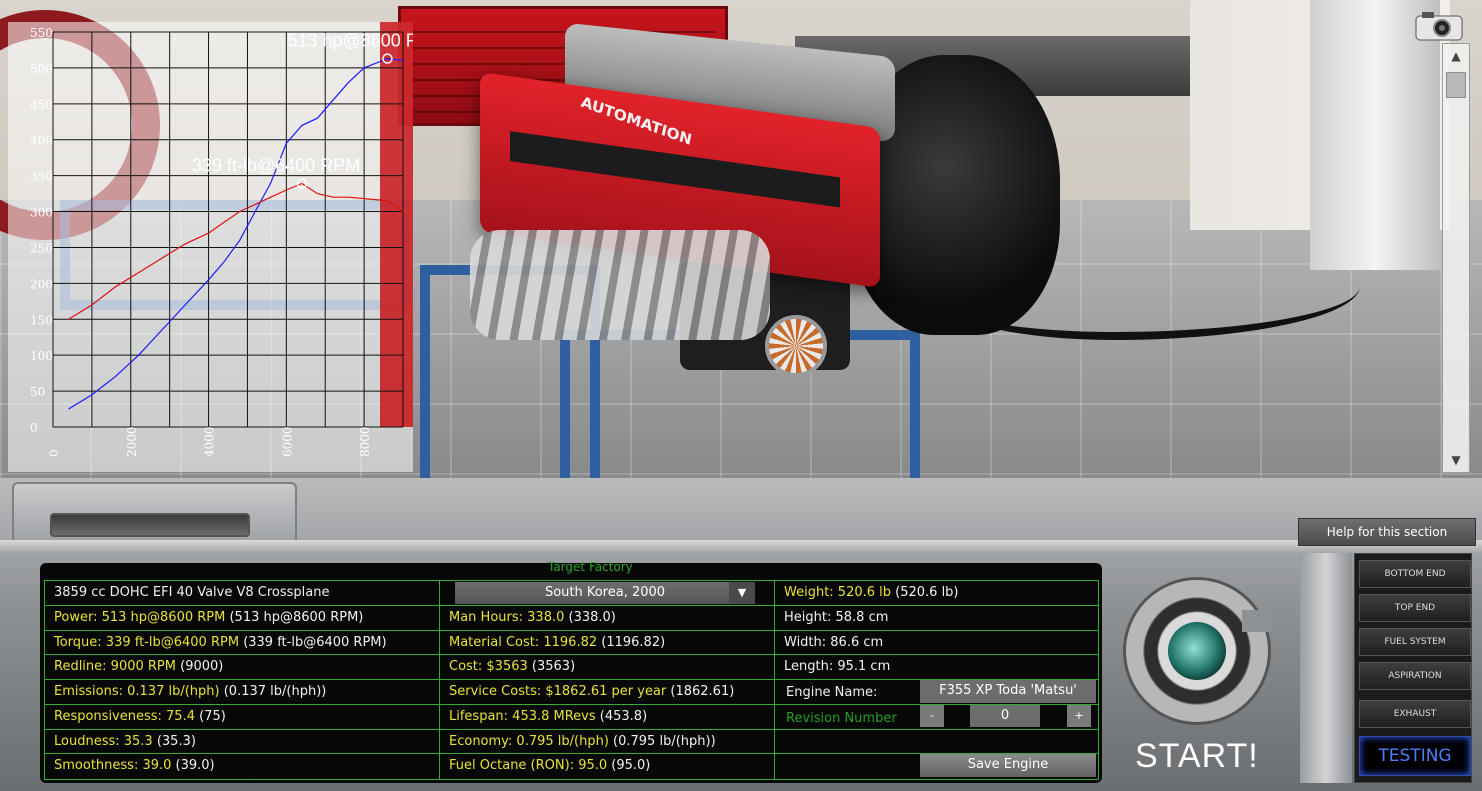 This screenshot has height=791, width=1482. Describe the element at coordinates (41, 284) in the screenshot. I see `y-tick-label: 200` at that location.